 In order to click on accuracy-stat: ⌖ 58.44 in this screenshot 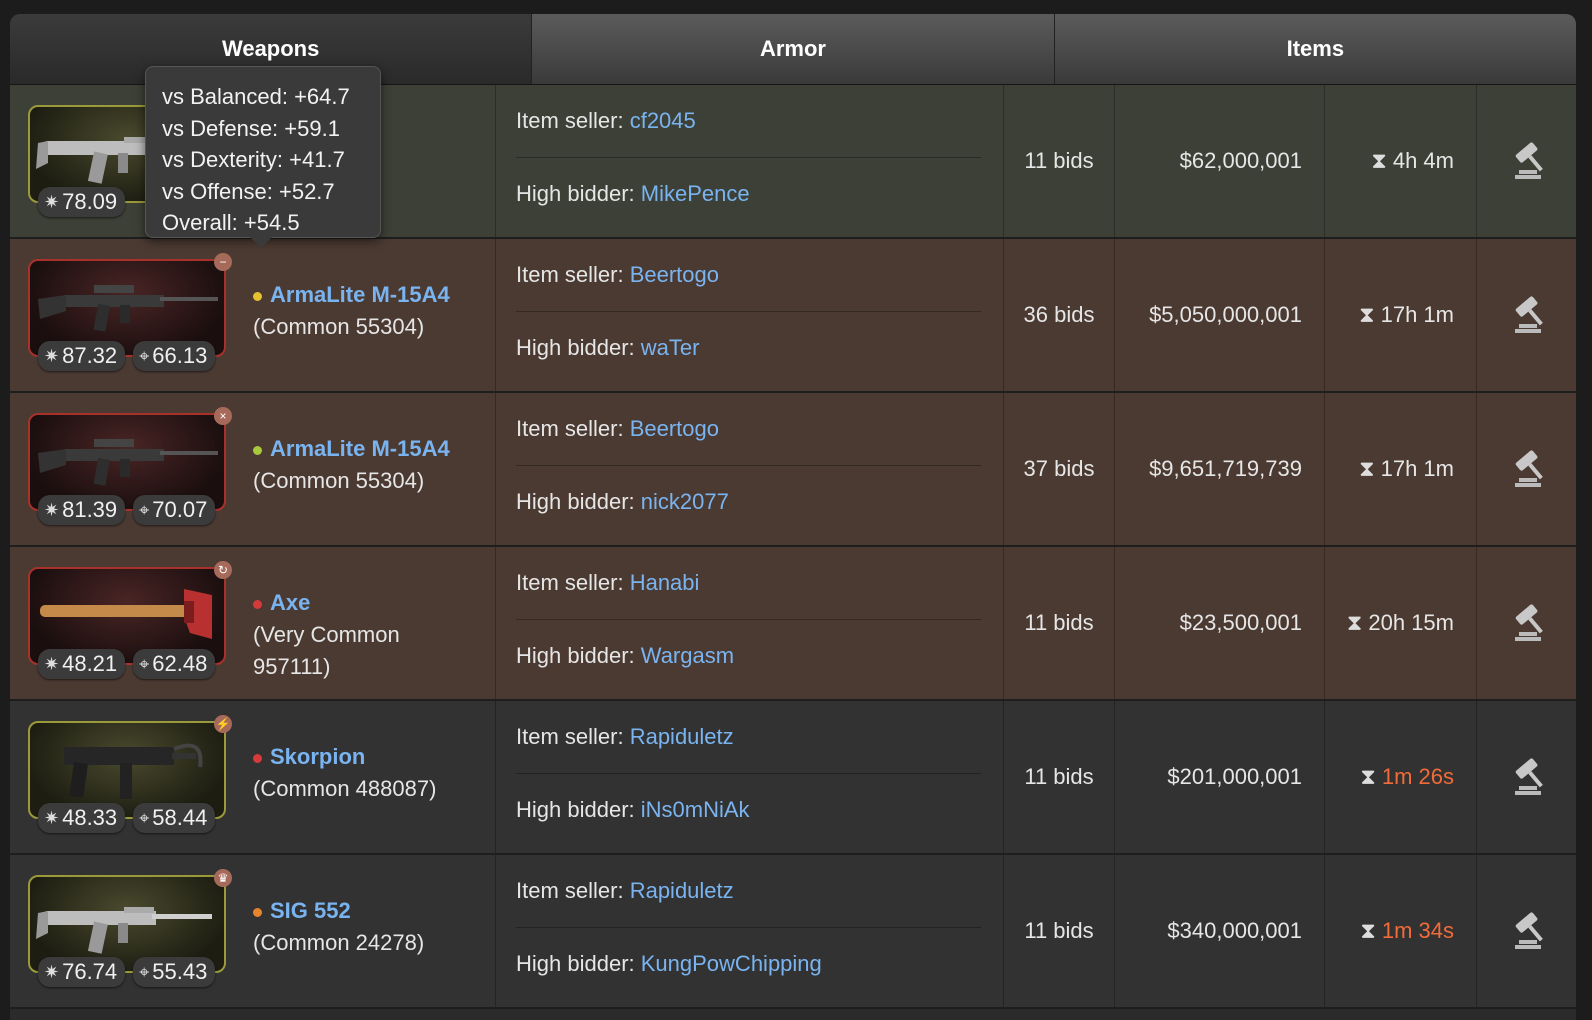, I will do `click(174, 818)`.